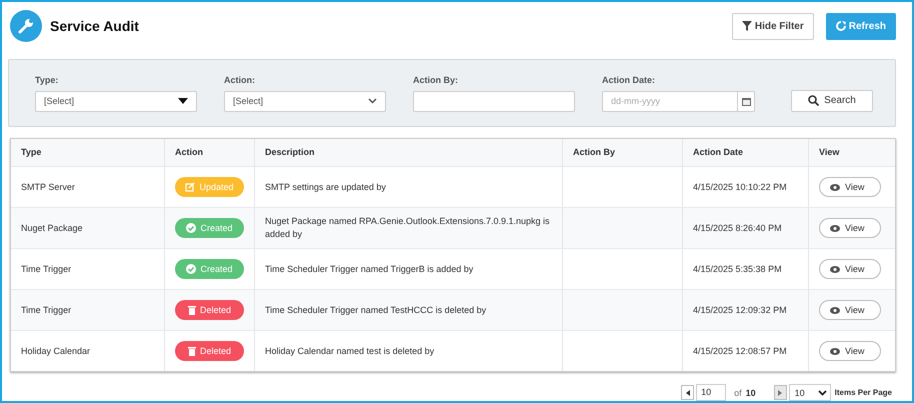  Describe the element at coordinates (494, 101) in the screenshot. I see `input-field` at that location.